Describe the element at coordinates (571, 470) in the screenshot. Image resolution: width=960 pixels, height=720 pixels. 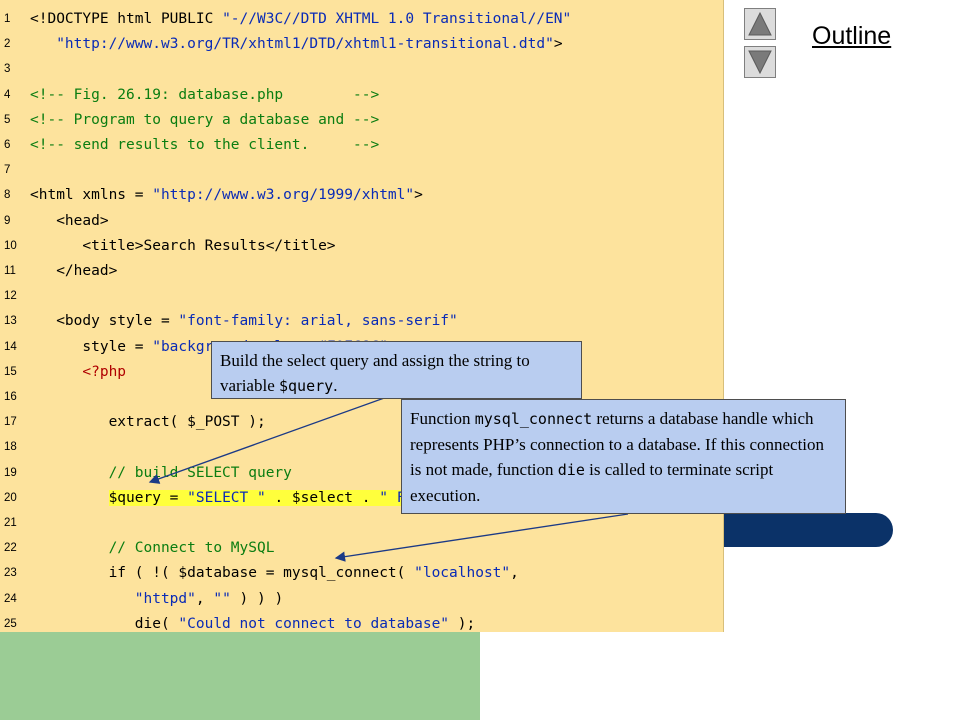
I see `callout2-code-die: die` at that location.